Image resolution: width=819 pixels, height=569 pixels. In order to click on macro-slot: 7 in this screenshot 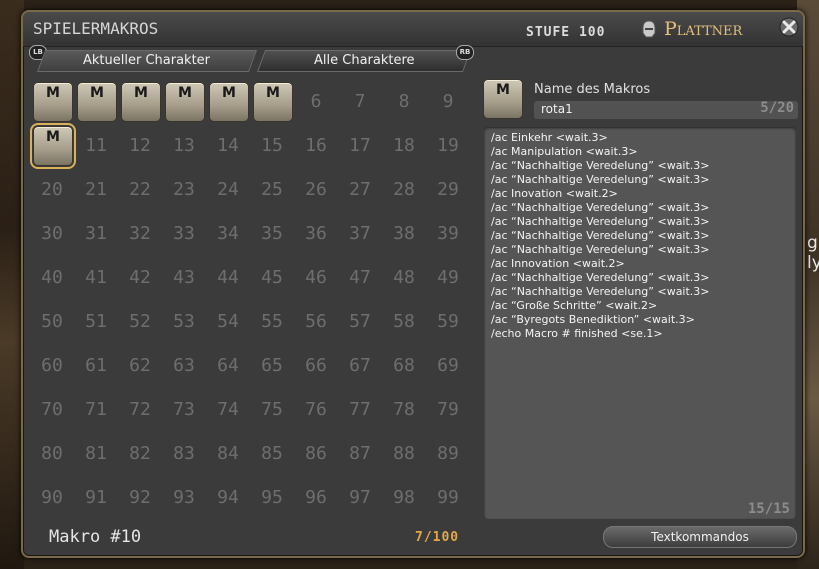, I will do `click(360, 101)`.